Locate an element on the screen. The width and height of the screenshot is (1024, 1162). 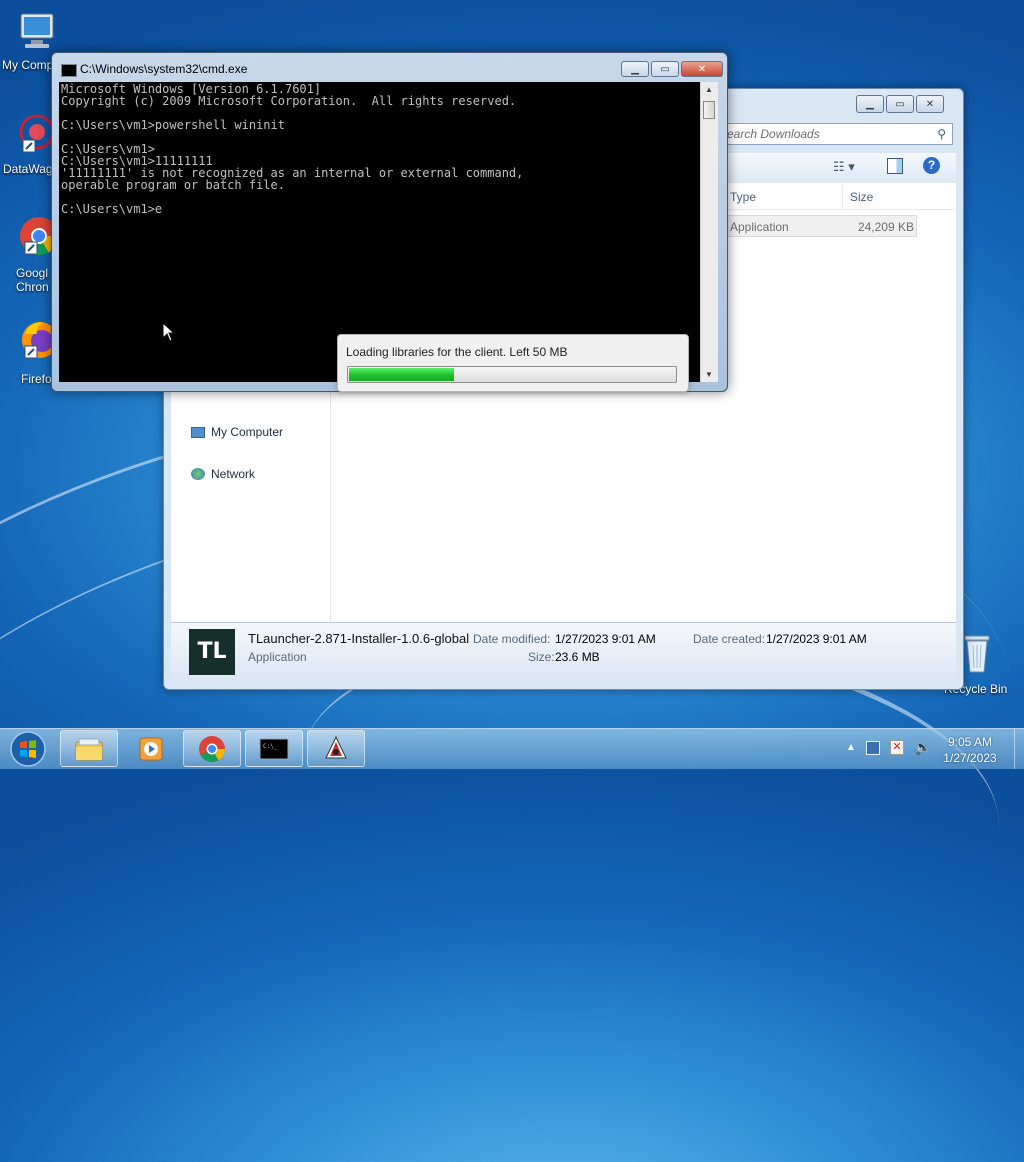
tlauncher-icon-text: TL is located at coordinates (212, 651).